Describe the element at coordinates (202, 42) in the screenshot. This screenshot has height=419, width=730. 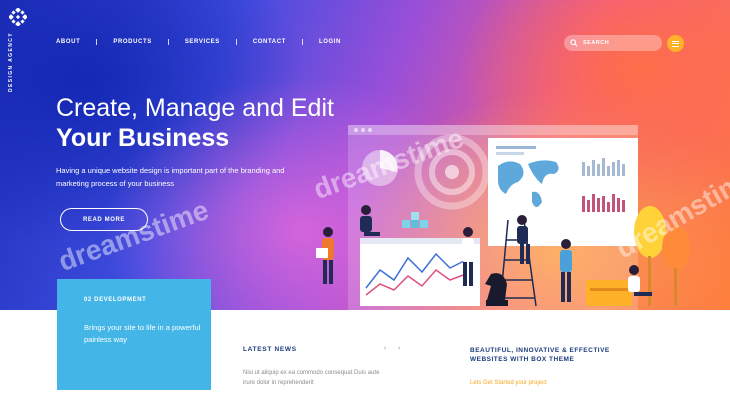
I see `nav-item-services: SERVICES` at that location.